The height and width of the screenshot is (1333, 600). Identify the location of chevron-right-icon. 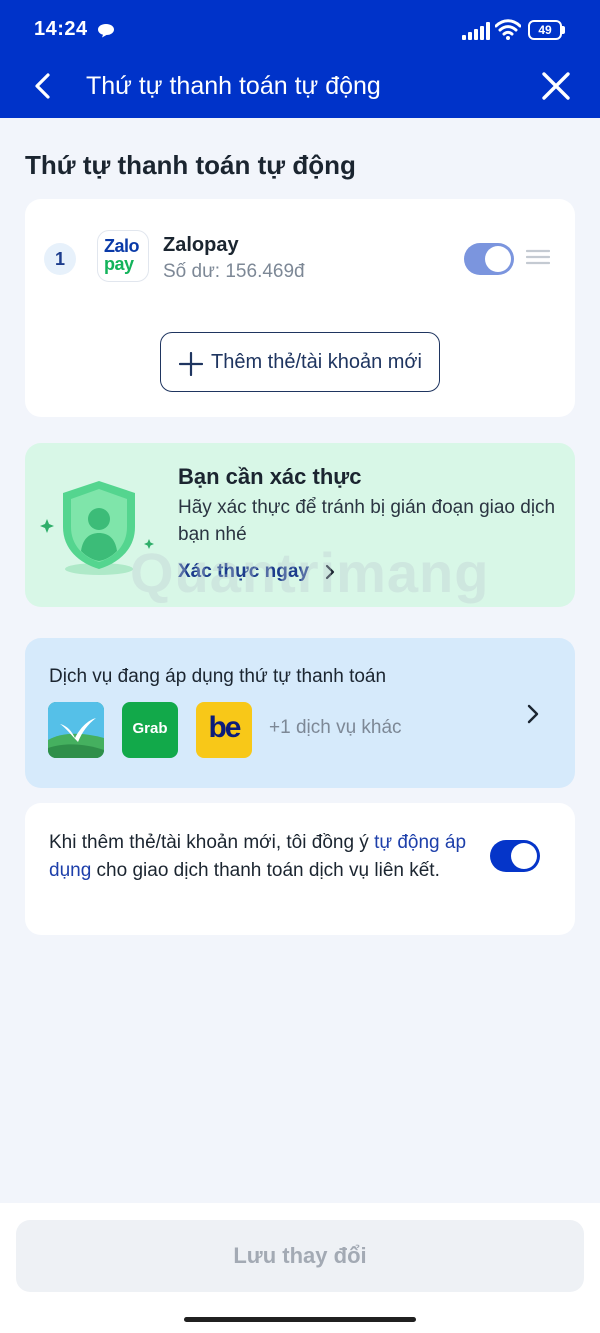
(533, 714).